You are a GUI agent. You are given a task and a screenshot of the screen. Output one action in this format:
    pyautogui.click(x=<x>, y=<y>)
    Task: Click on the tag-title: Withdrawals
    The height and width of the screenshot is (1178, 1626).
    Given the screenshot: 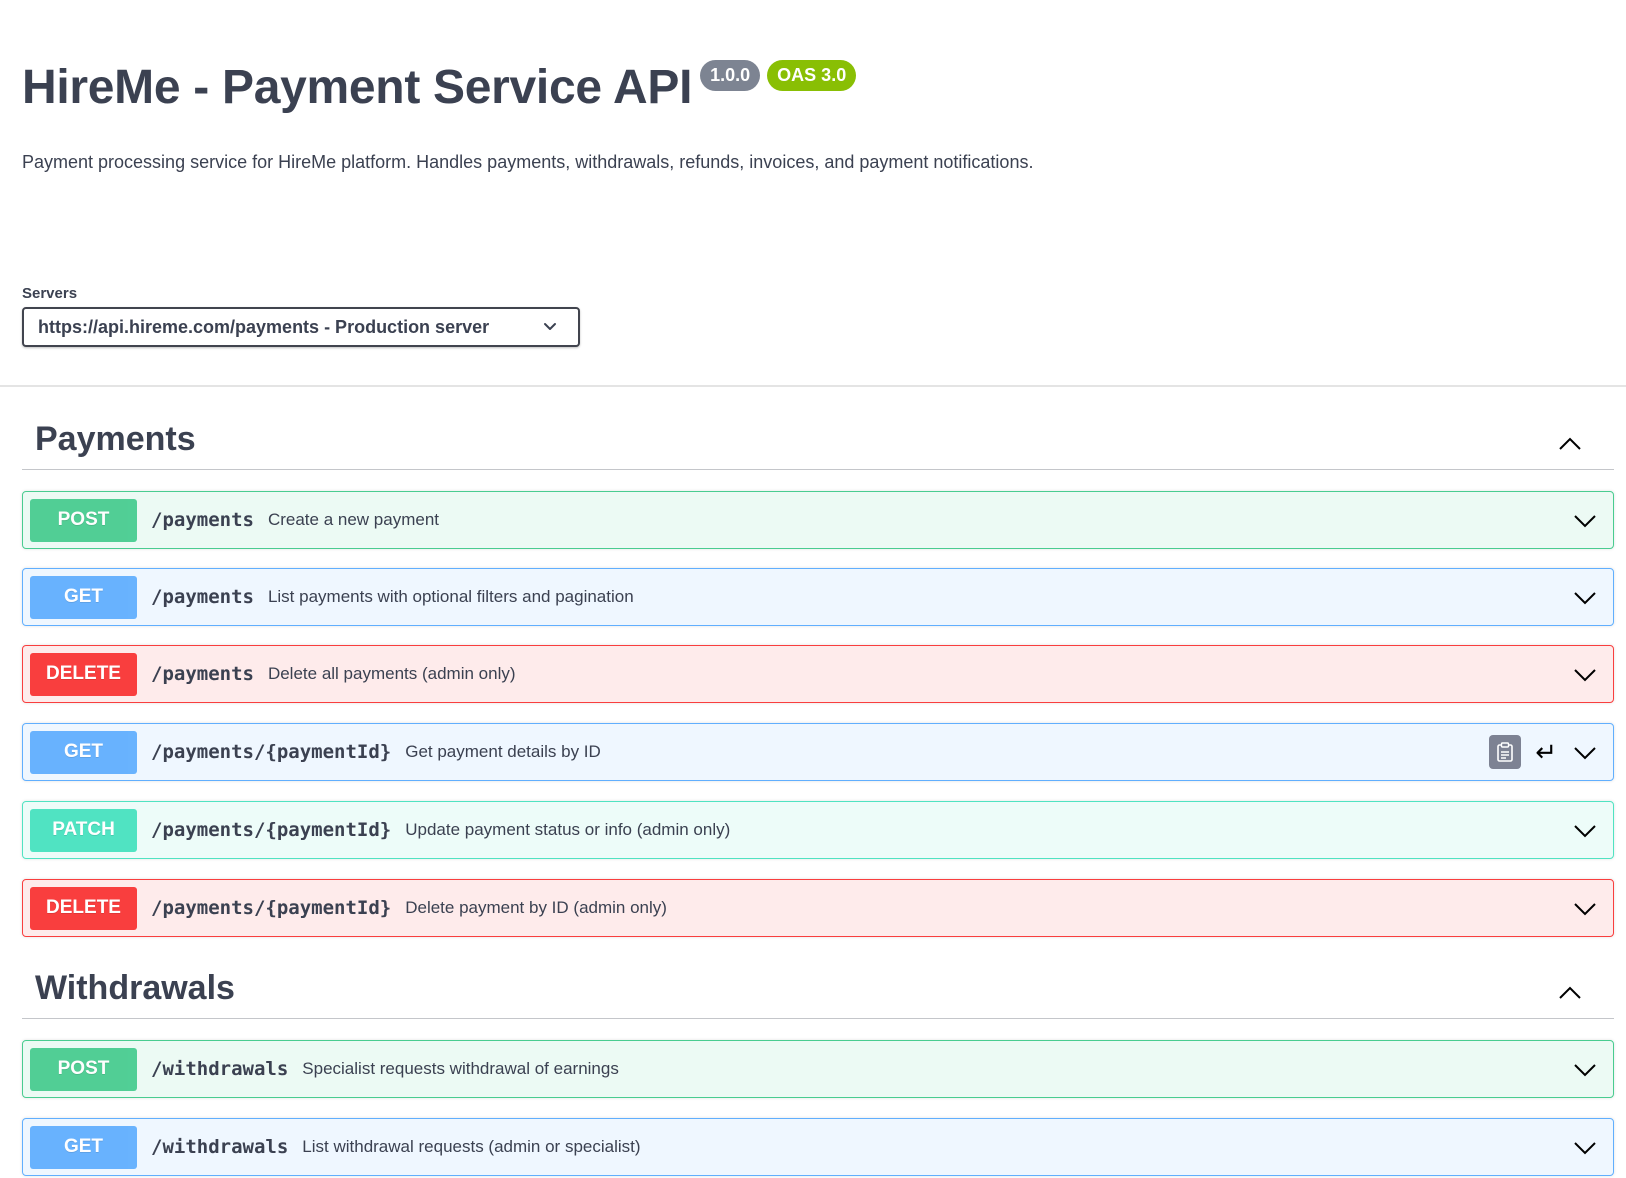 What is the action you would take?
    pyautogui.click(x=135, y=988)
    